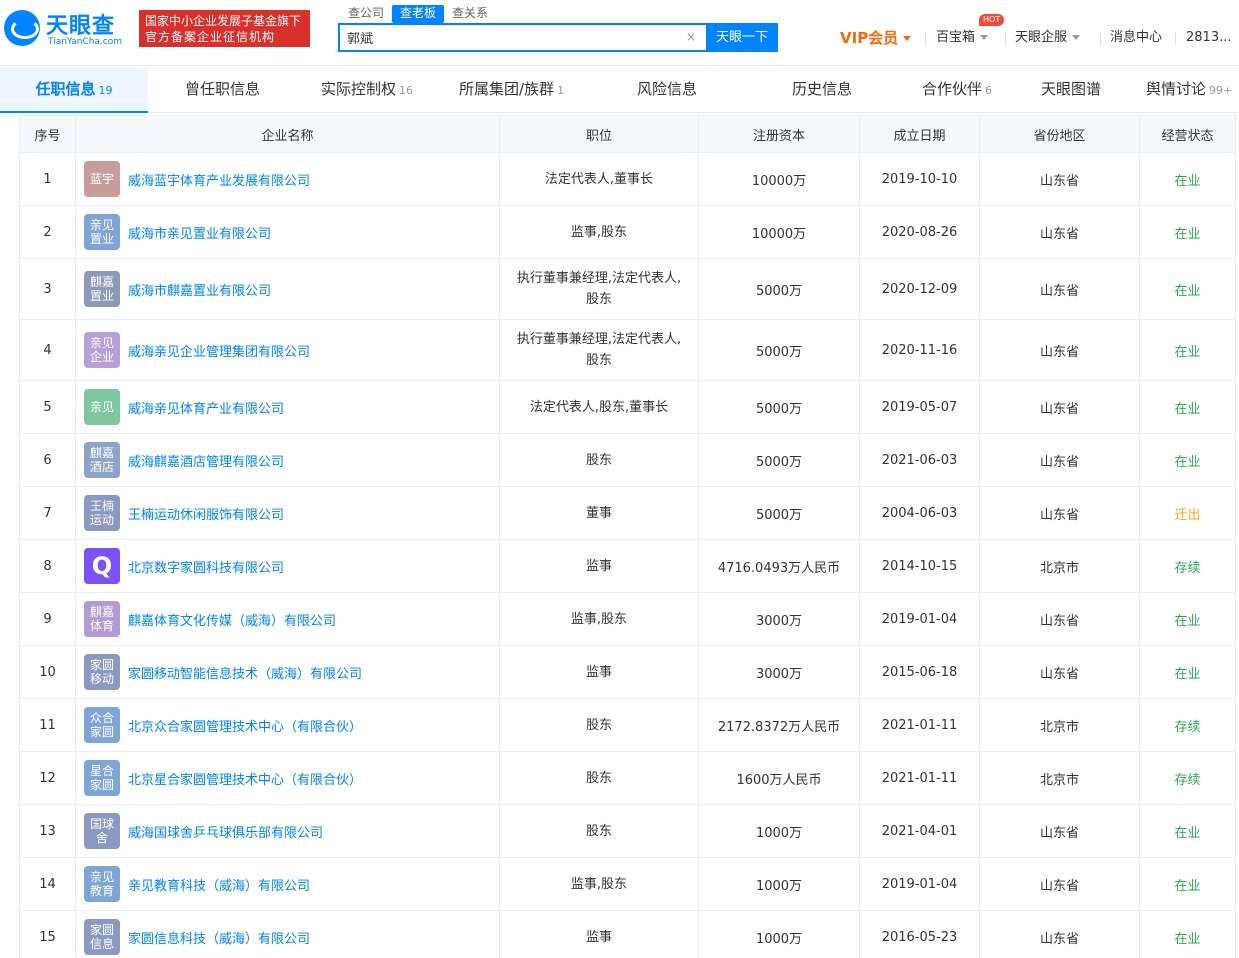  Describe the element at coordinates (289, 513) in the screenshot. I see `company-link: 王楠运动 王楠运动休闲服饰有限公司` at that location.